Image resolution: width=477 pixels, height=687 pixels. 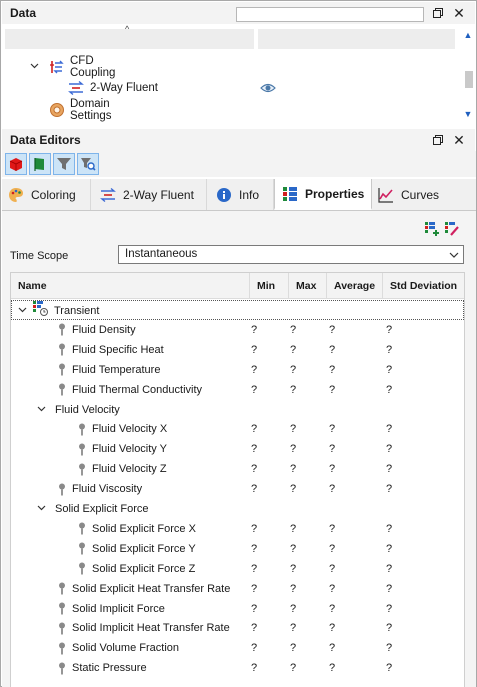 What do you see at coordinates (130, 429) in the screenshot?
I see `row-label: Fluid Velocity X` at bounding box center [130, 429].